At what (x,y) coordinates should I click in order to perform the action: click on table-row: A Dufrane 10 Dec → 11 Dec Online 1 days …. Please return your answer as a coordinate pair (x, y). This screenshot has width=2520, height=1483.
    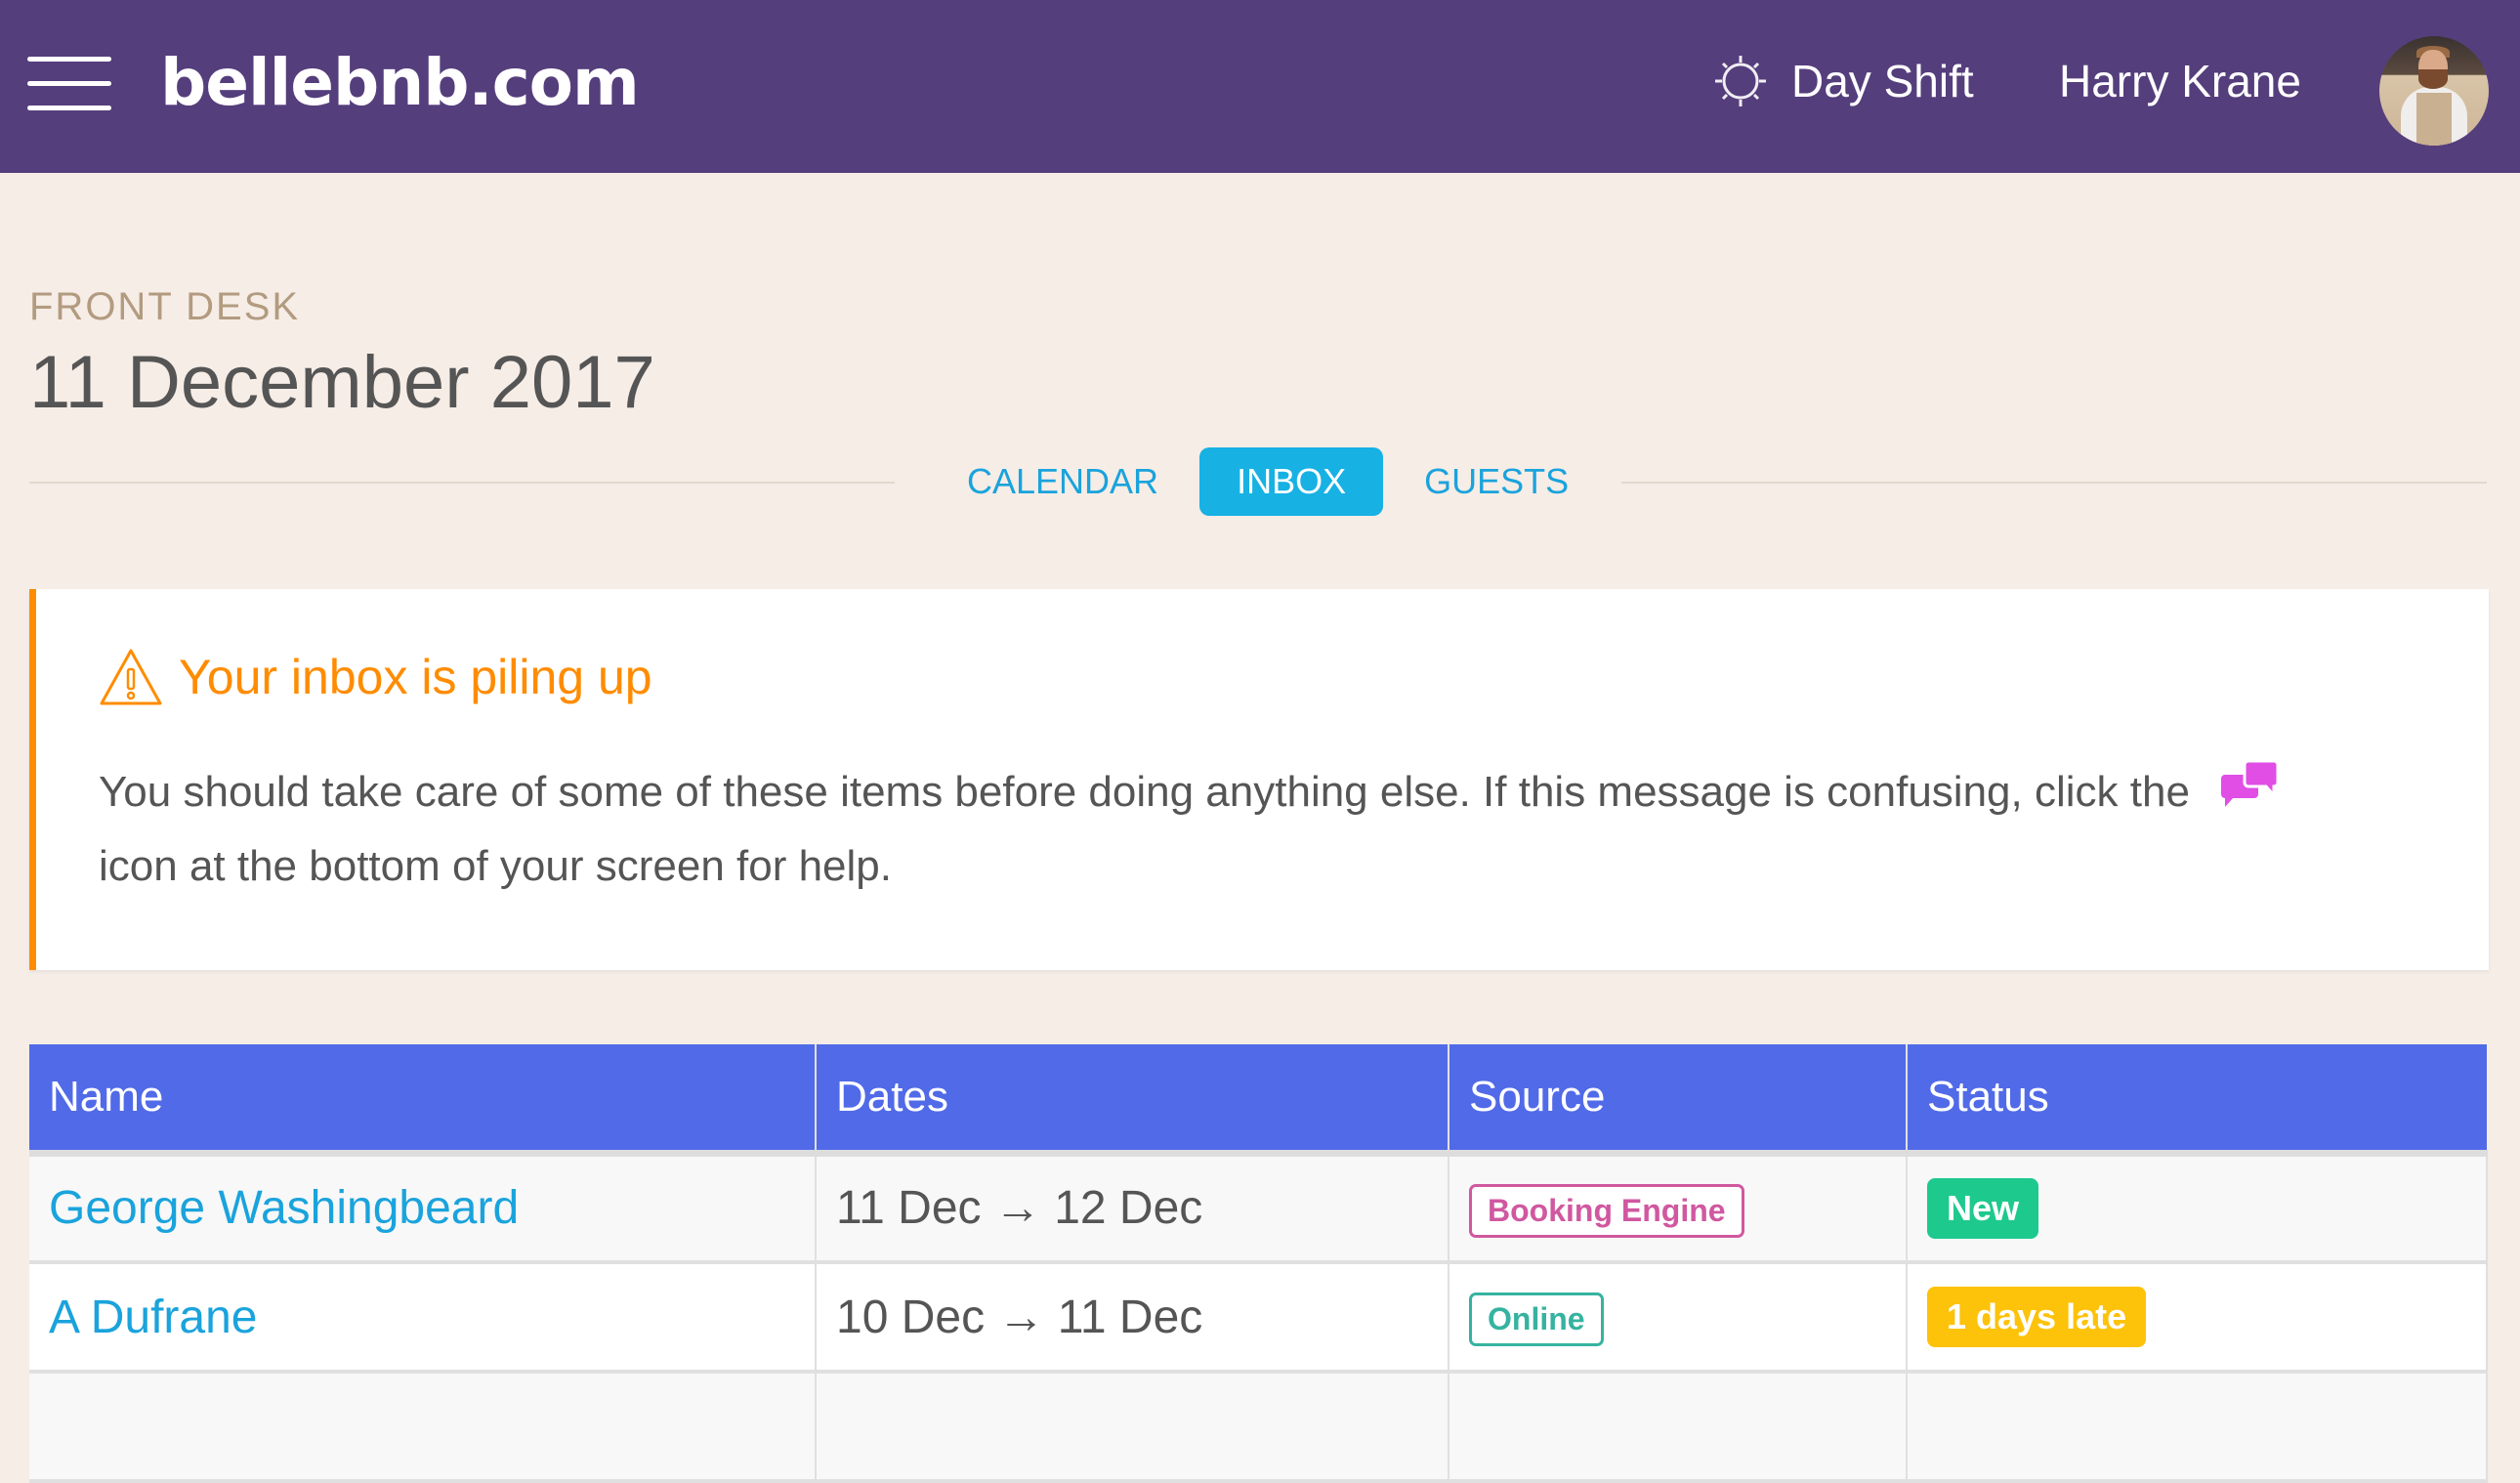
    Looking at the image, I should click on (1258, 1318).